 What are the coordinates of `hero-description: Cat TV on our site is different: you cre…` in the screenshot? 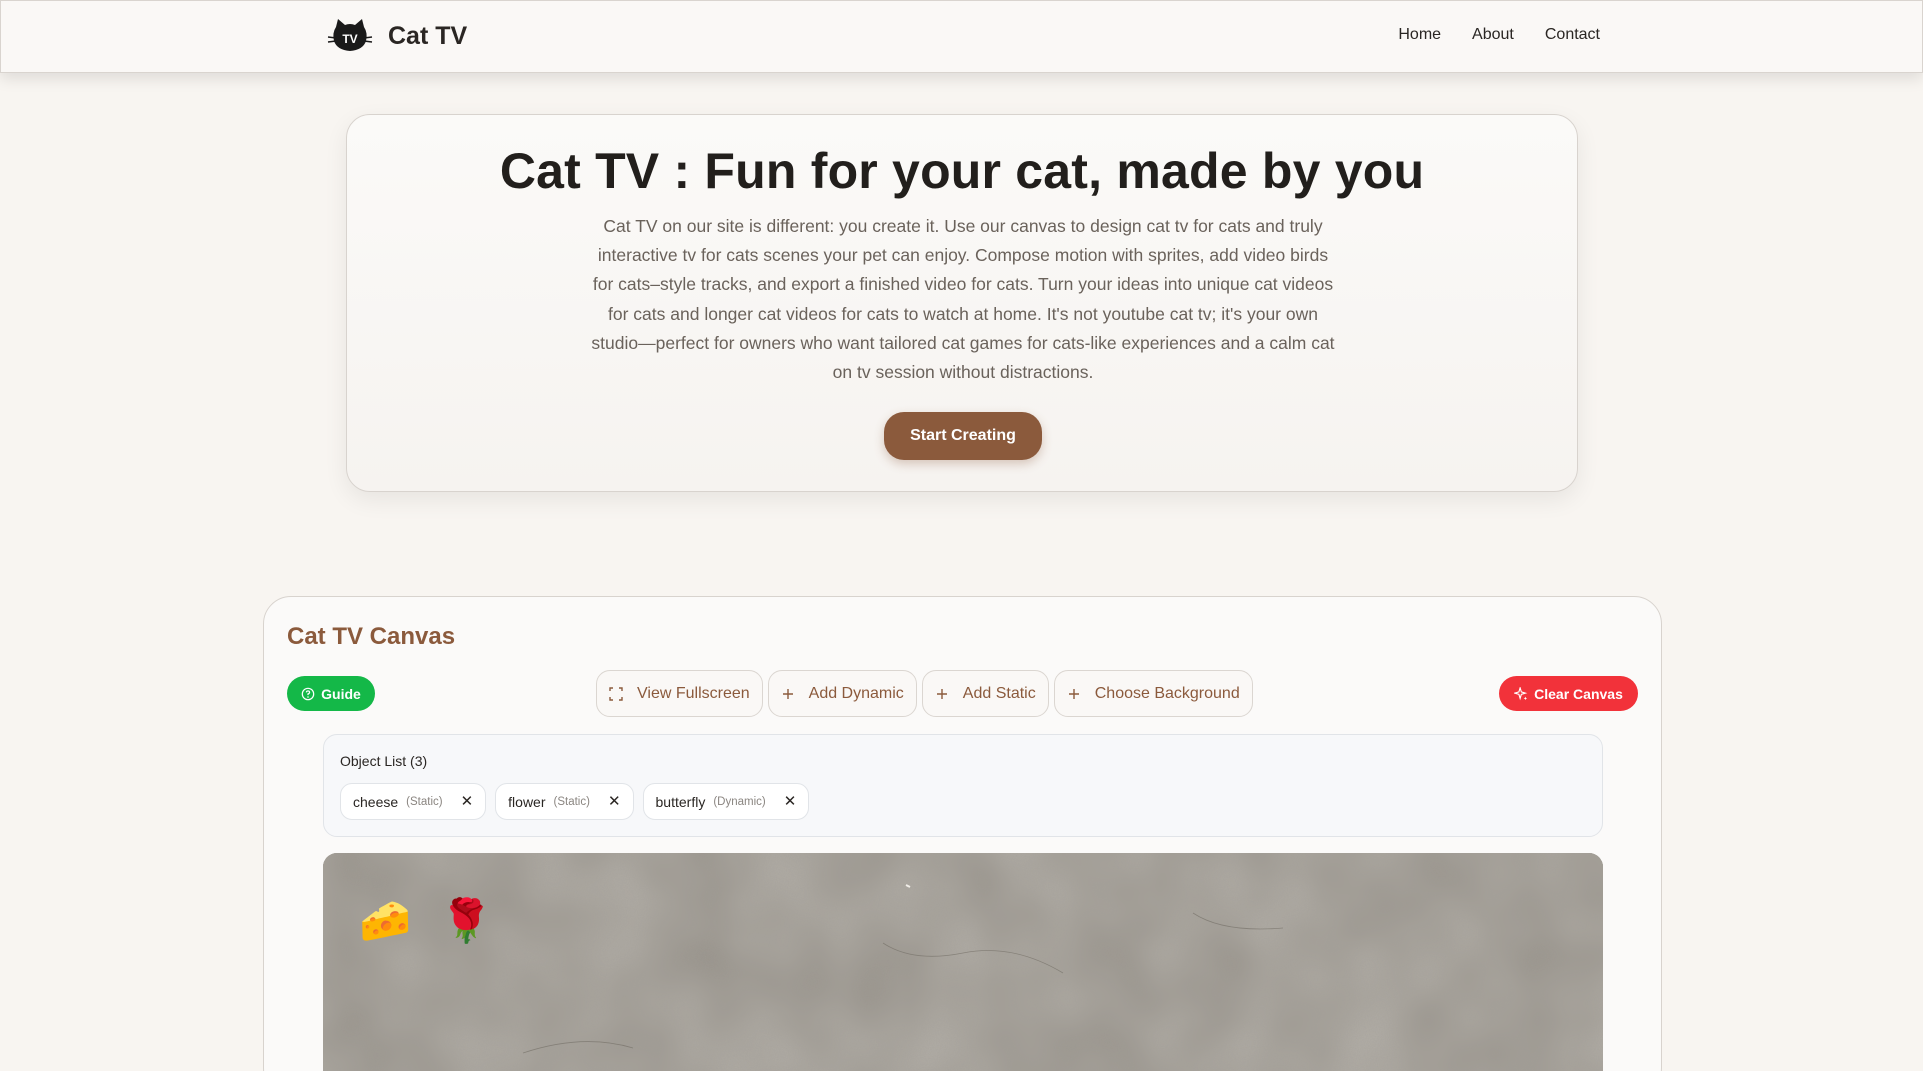 It's located at (963, 299).